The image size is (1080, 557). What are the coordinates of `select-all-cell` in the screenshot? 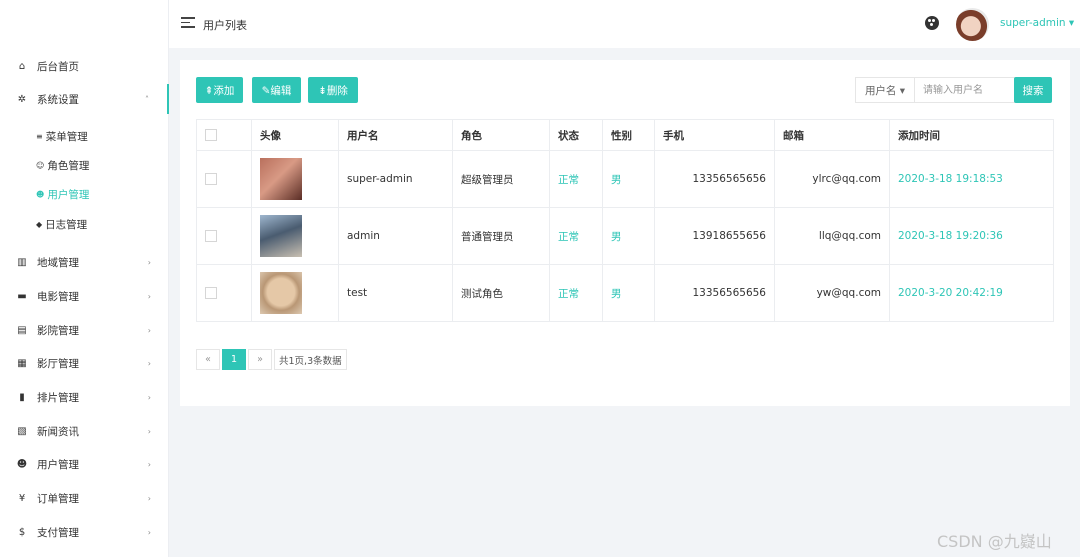 It's located at (224, 135).